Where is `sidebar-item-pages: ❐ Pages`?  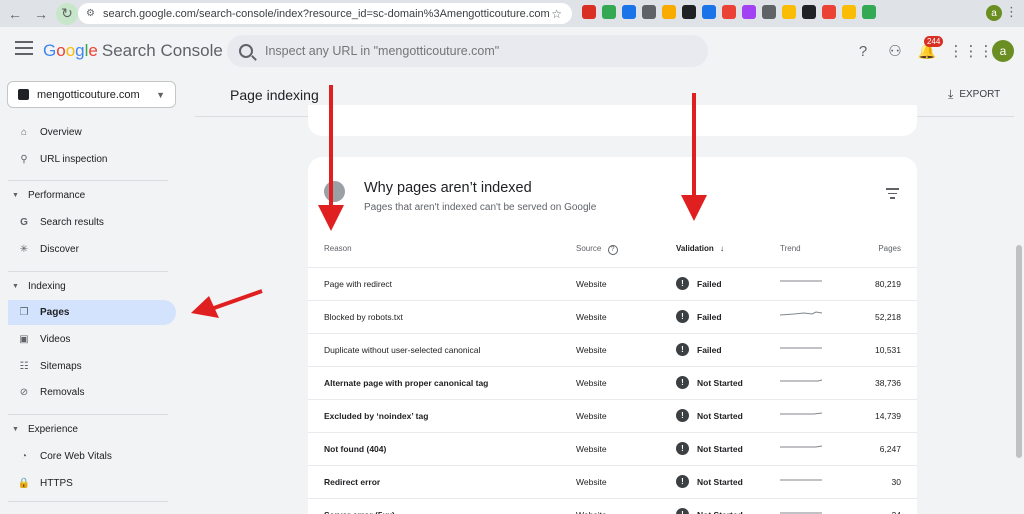 sidebar-item-pages: ❐ Pages is located at coordinates (92, 312).